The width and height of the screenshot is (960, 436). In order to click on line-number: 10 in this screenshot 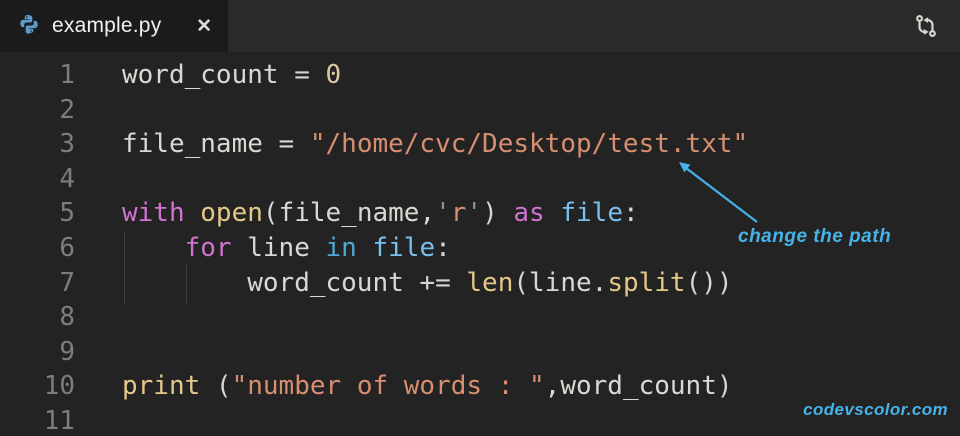, I will do `click(37, 386)`.